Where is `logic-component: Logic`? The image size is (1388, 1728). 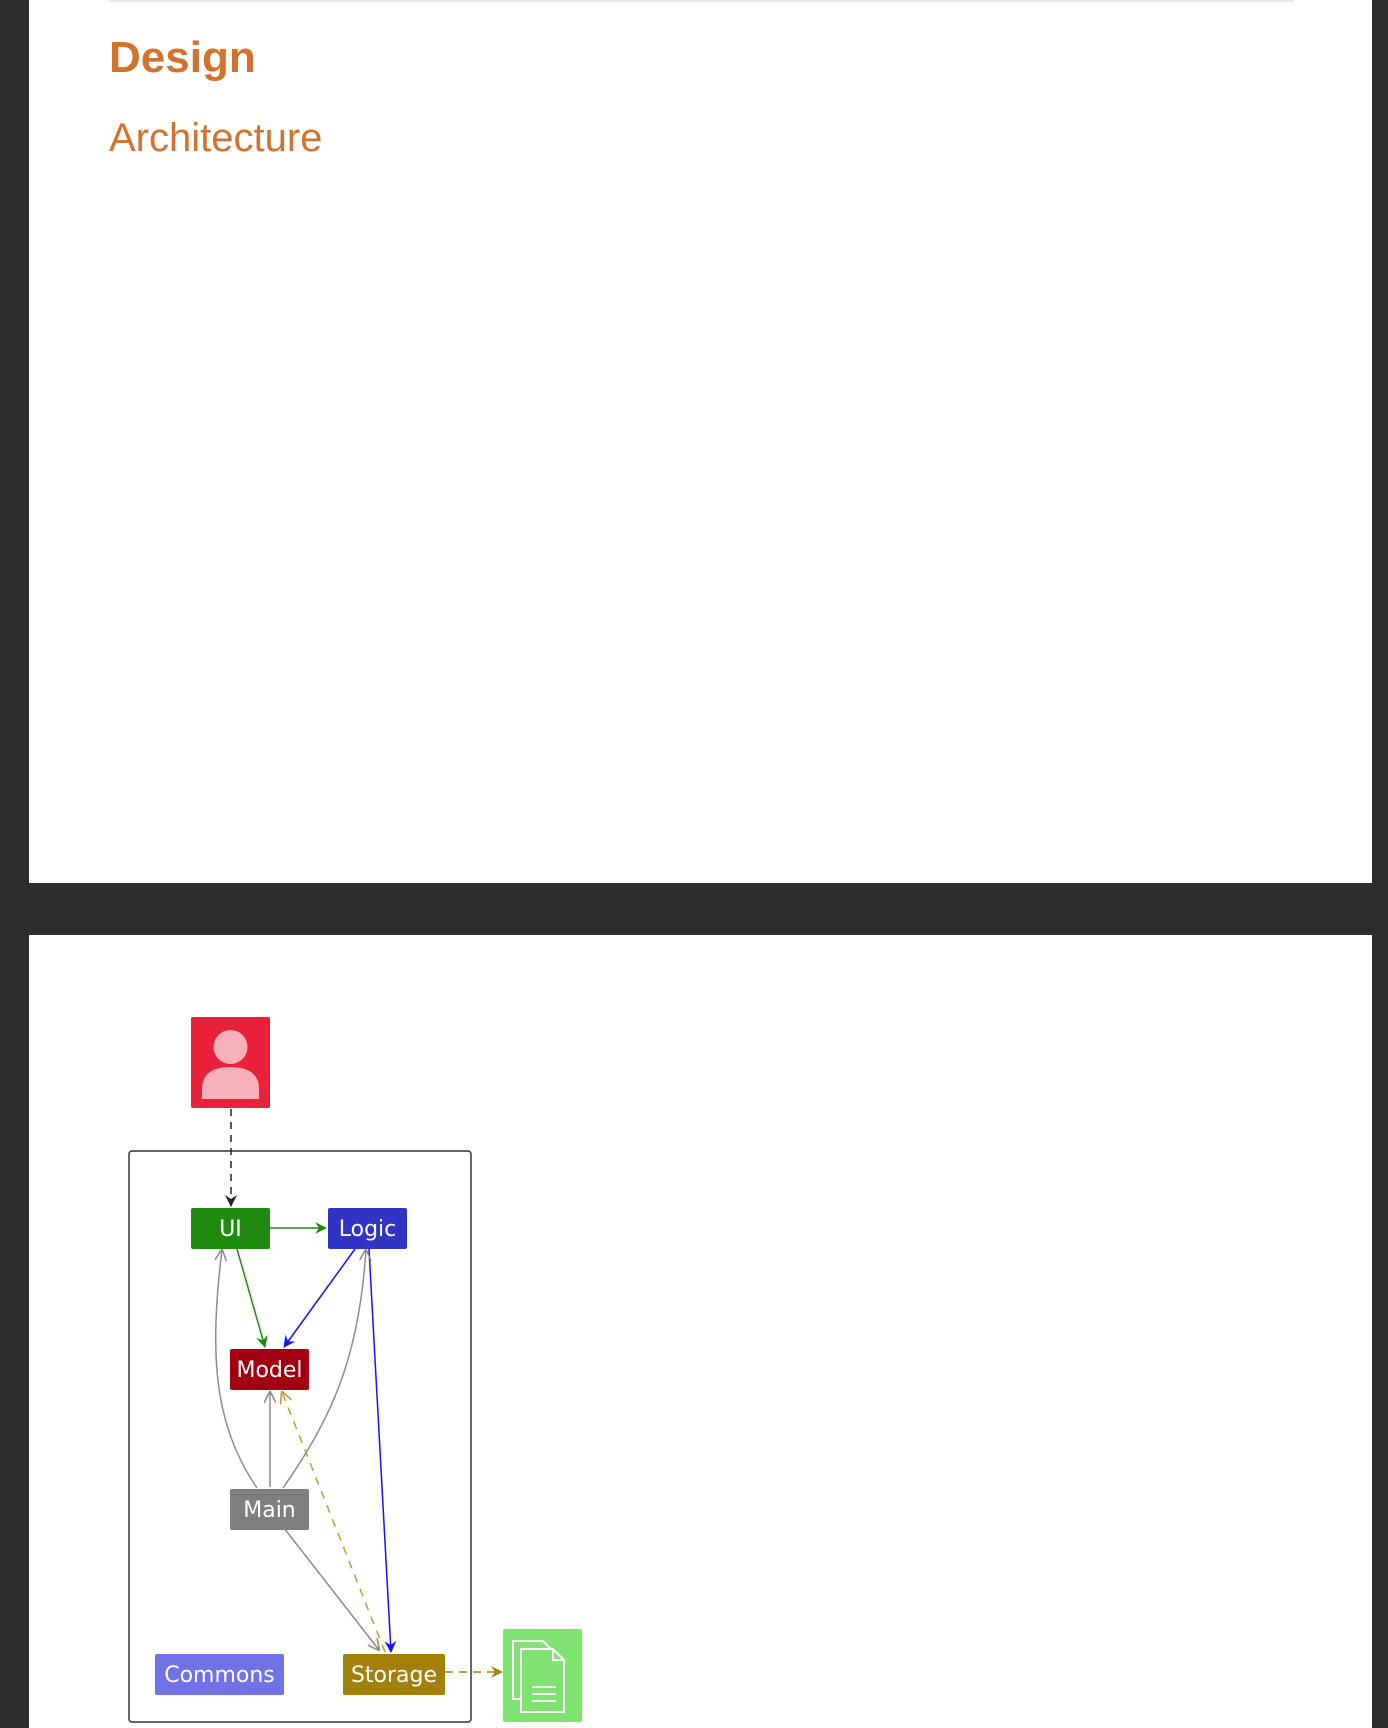 logic-component: Logic is located at coordinates (367, 1228).